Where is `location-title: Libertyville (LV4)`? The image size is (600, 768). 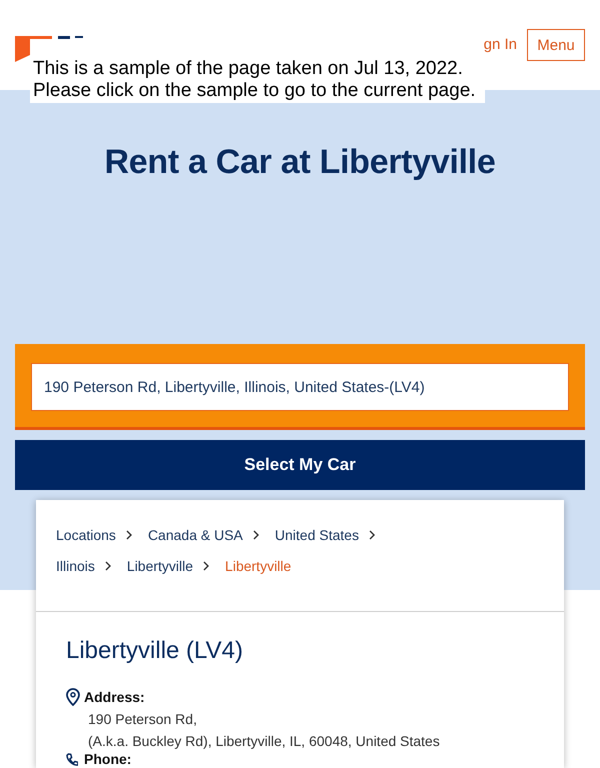 location-title: Libertyville (LV4) is located at coordinates (155, 651).